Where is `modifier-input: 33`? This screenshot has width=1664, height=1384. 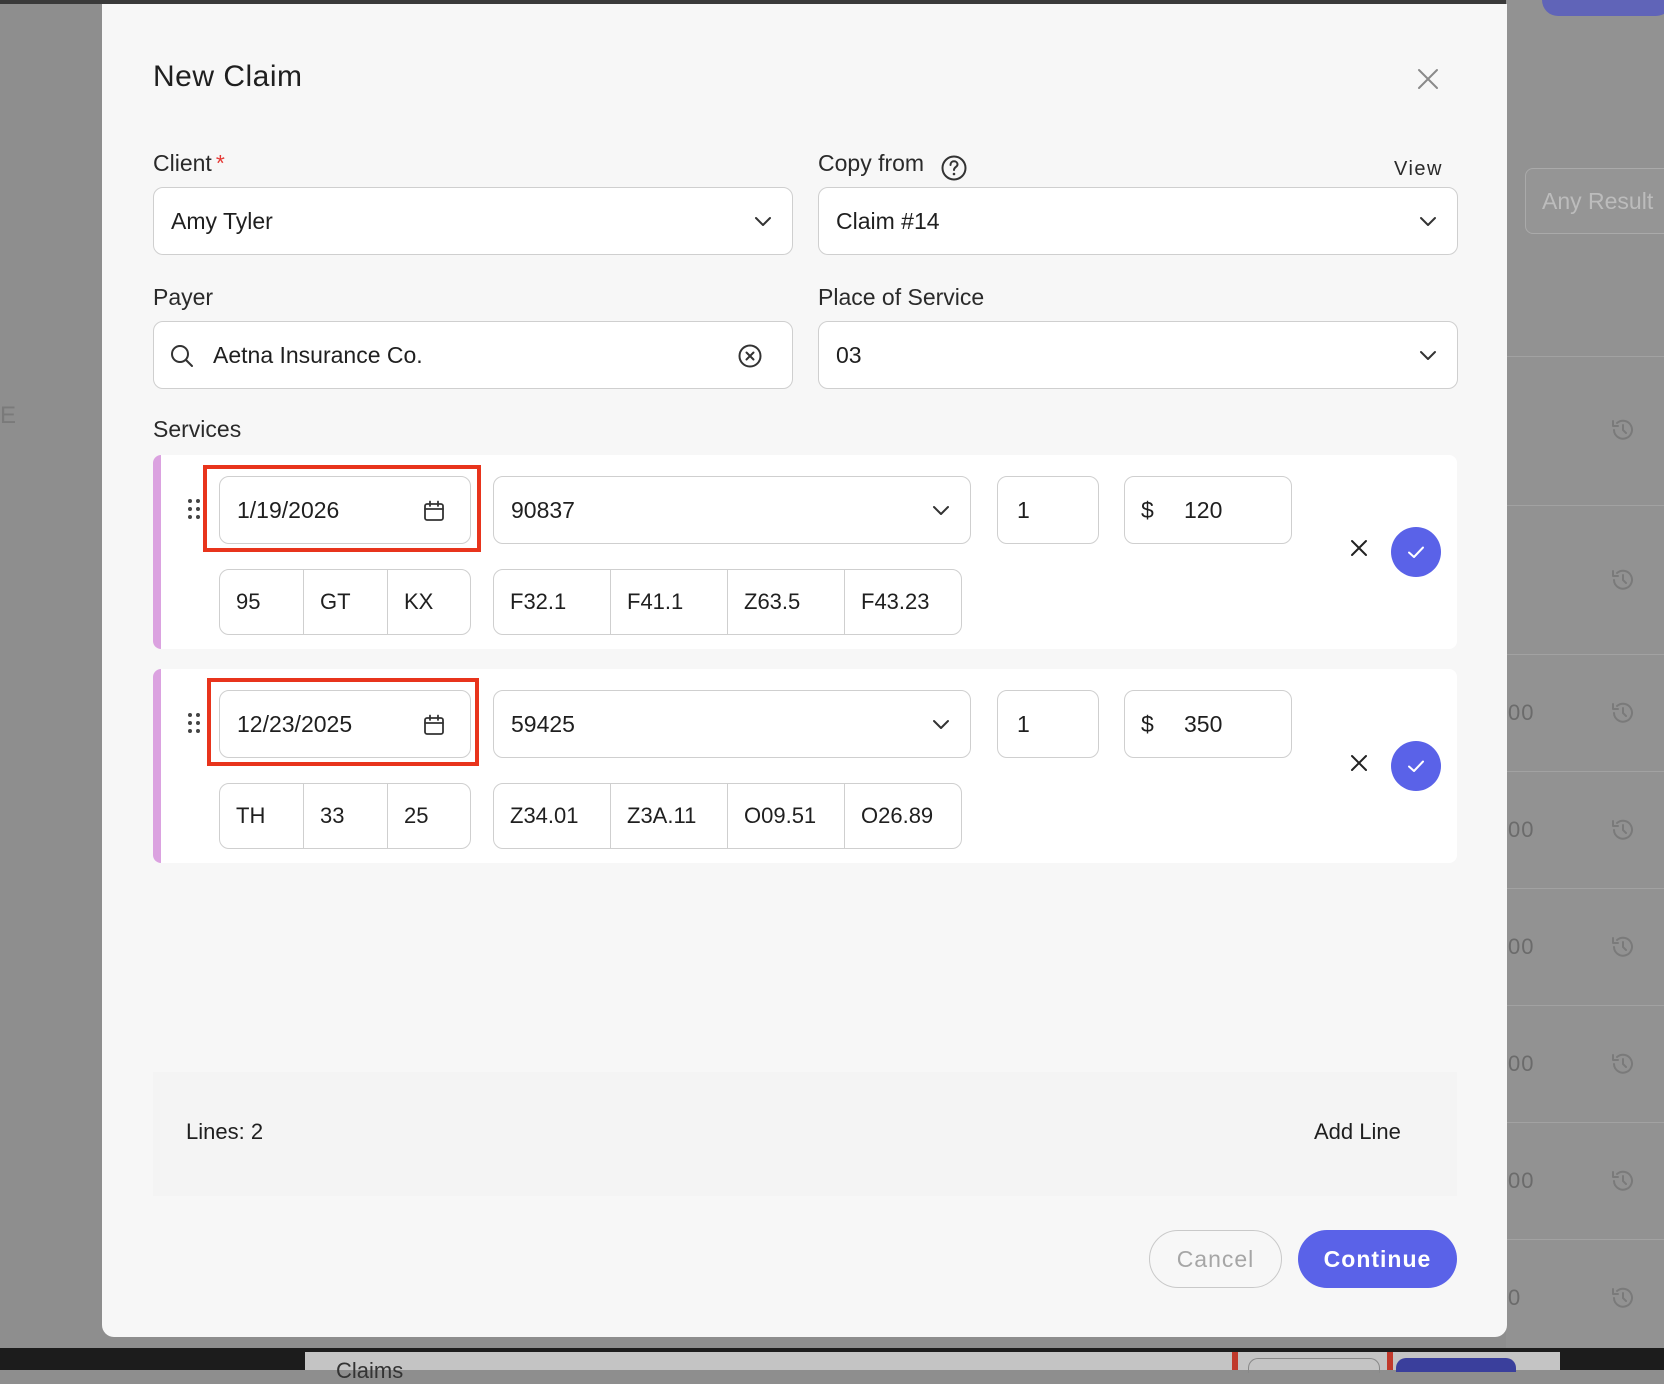
modifier-input: 33 is located at coordinates (346, 816).